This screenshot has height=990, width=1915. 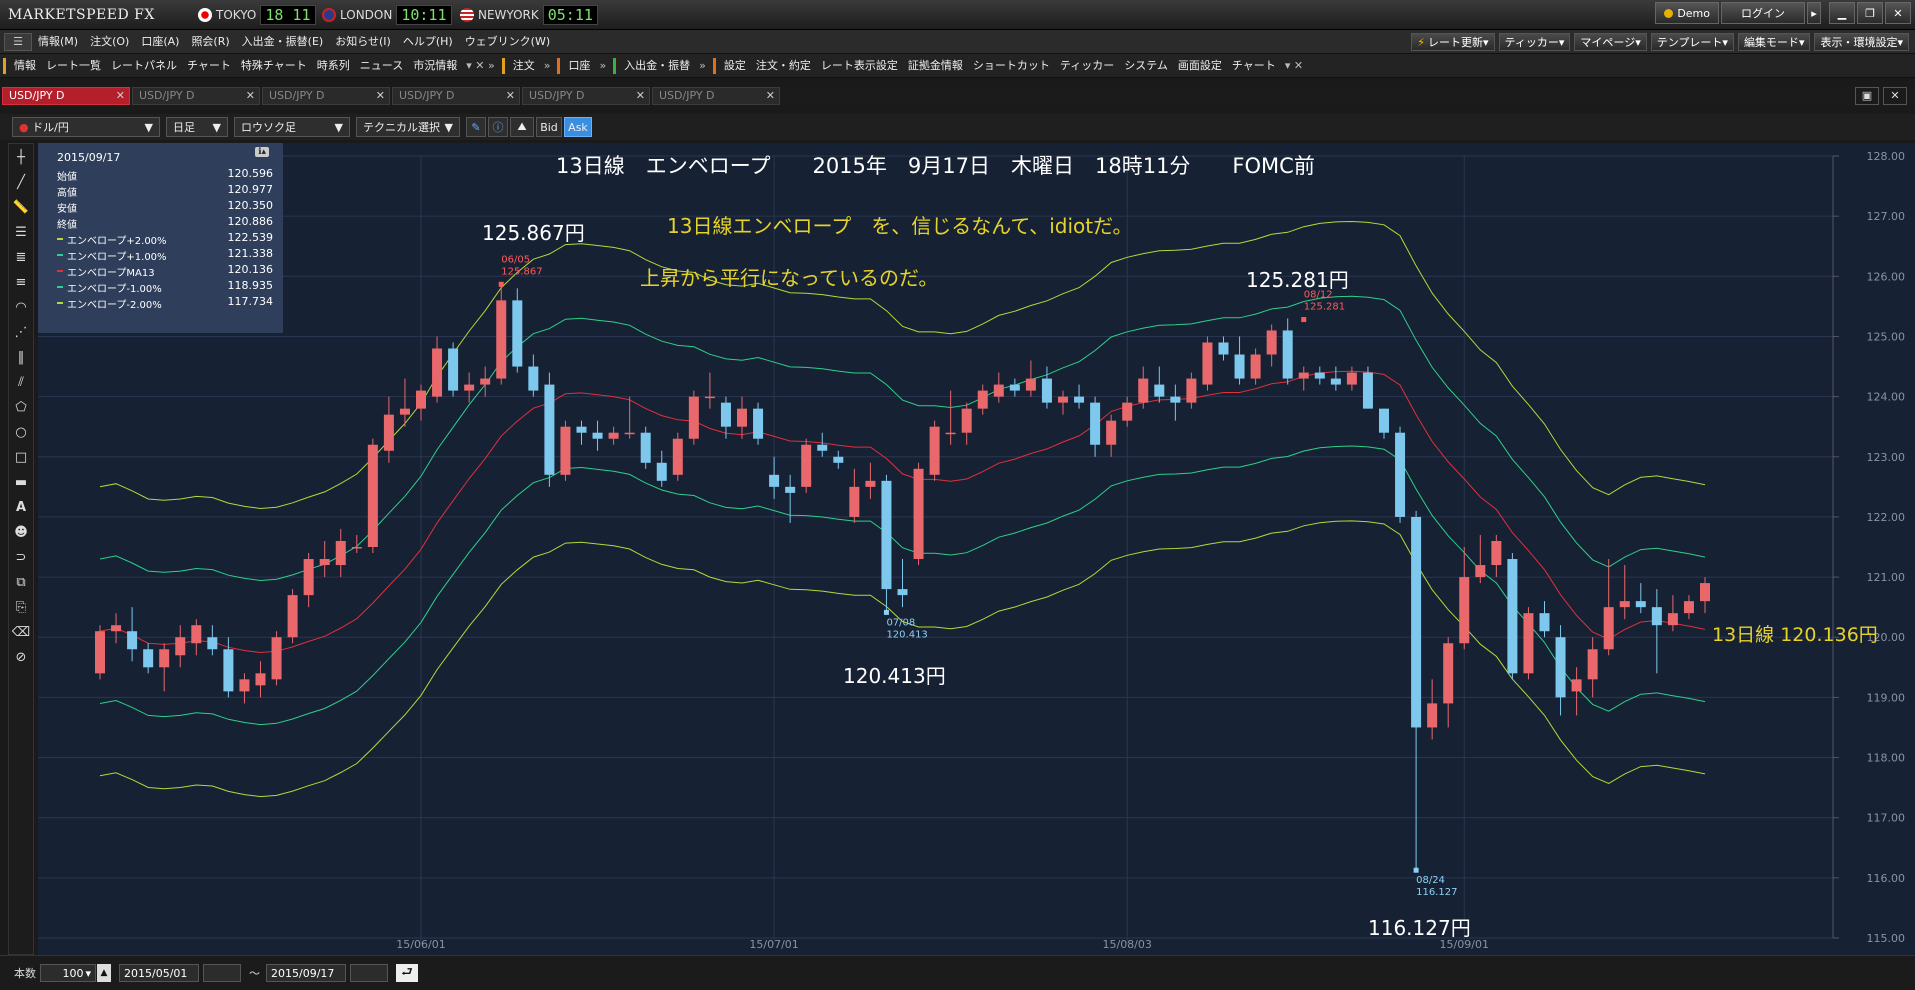 I want to click on count-up-icon: ▲, so click(x=104, y=973).